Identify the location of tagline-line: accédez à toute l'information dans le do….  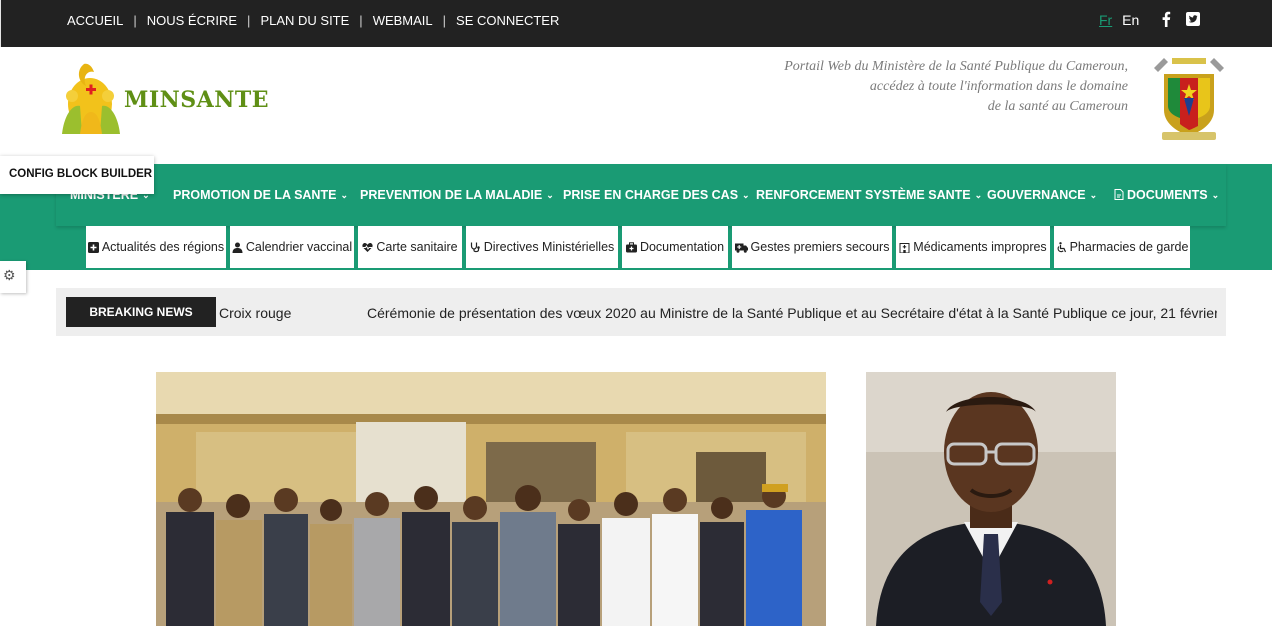
(998, 86).